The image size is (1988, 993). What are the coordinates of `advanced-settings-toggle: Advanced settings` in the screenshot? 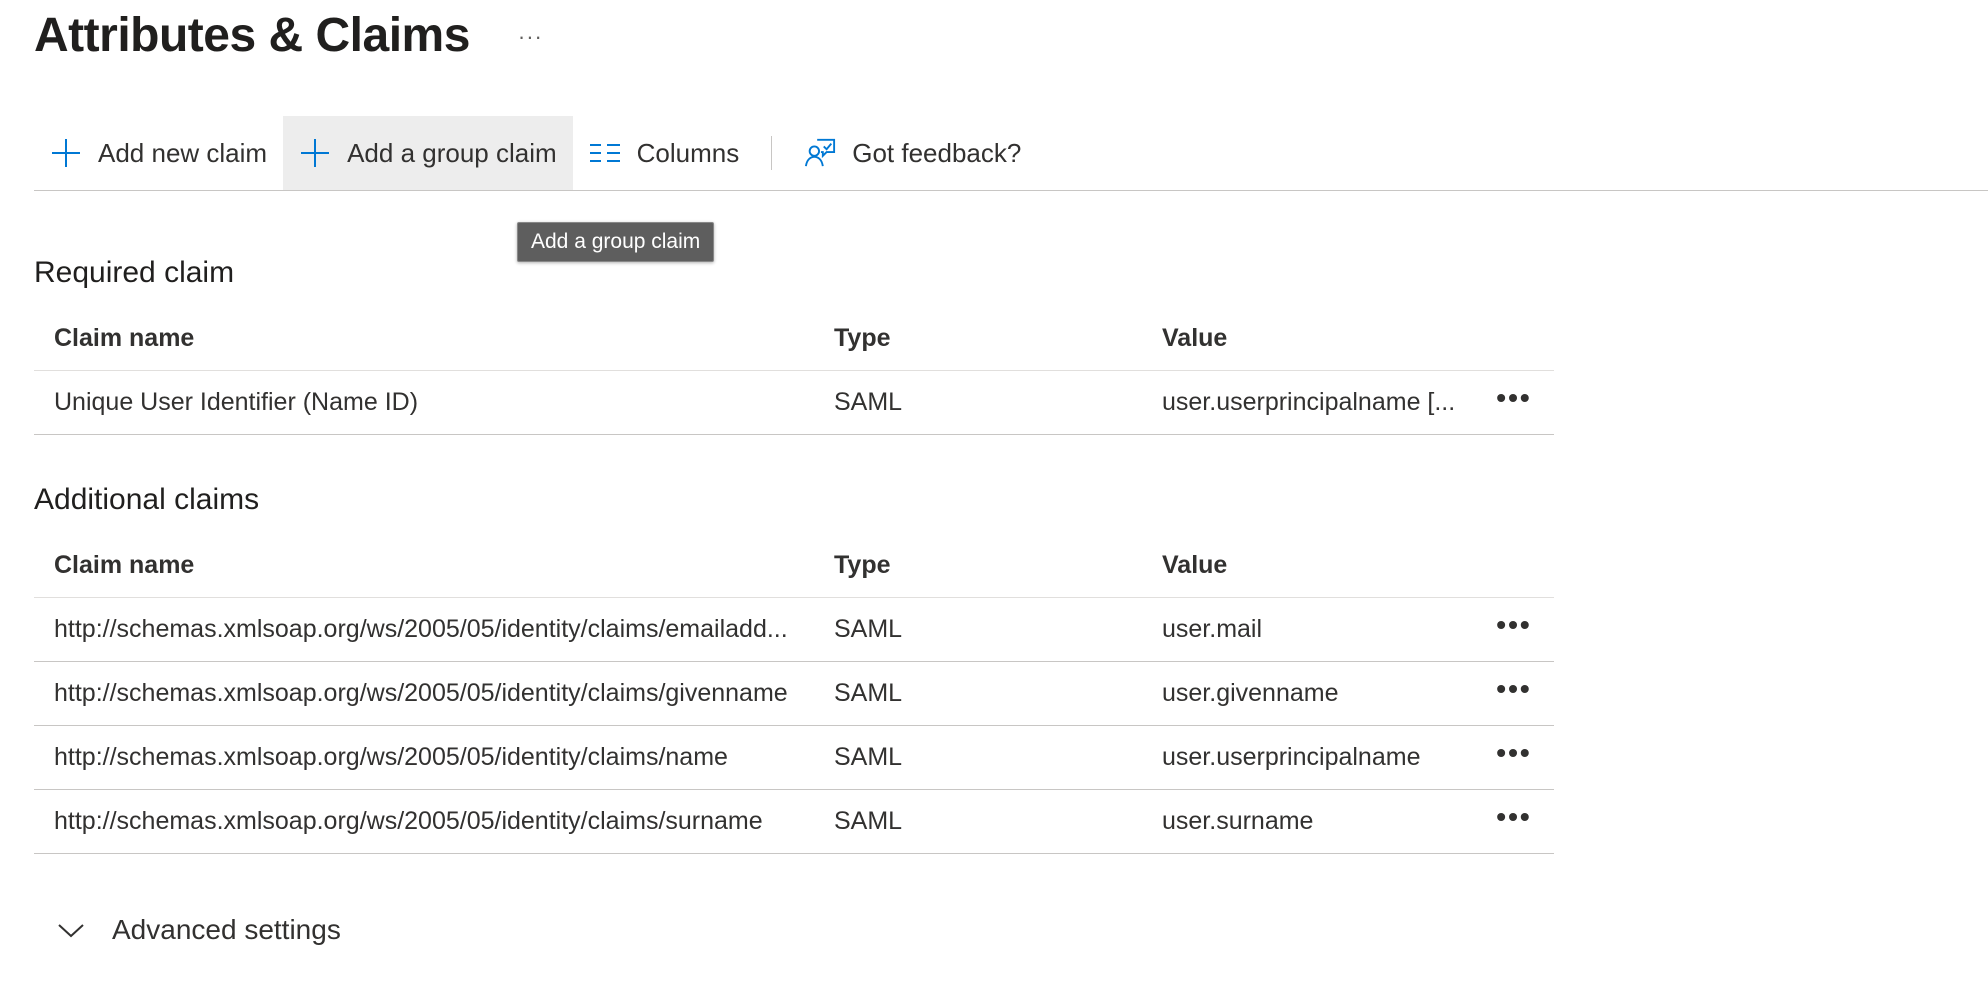 It's located at (198, 930).